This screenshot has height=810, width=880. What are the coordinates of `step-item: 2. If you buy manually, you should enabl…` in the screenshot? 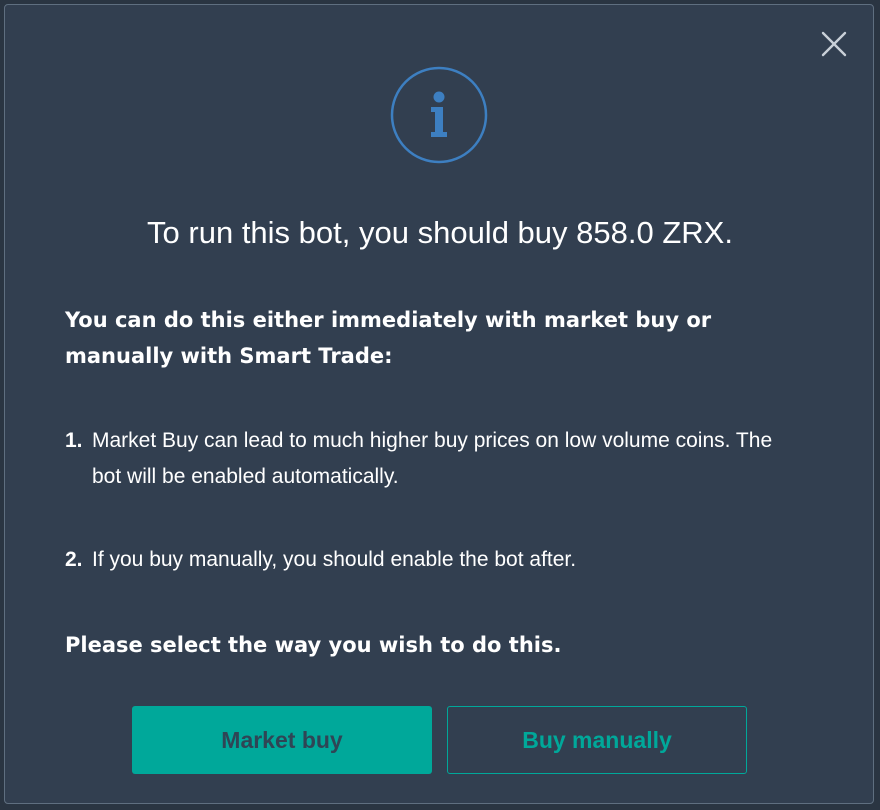 It's located at (425, 560).